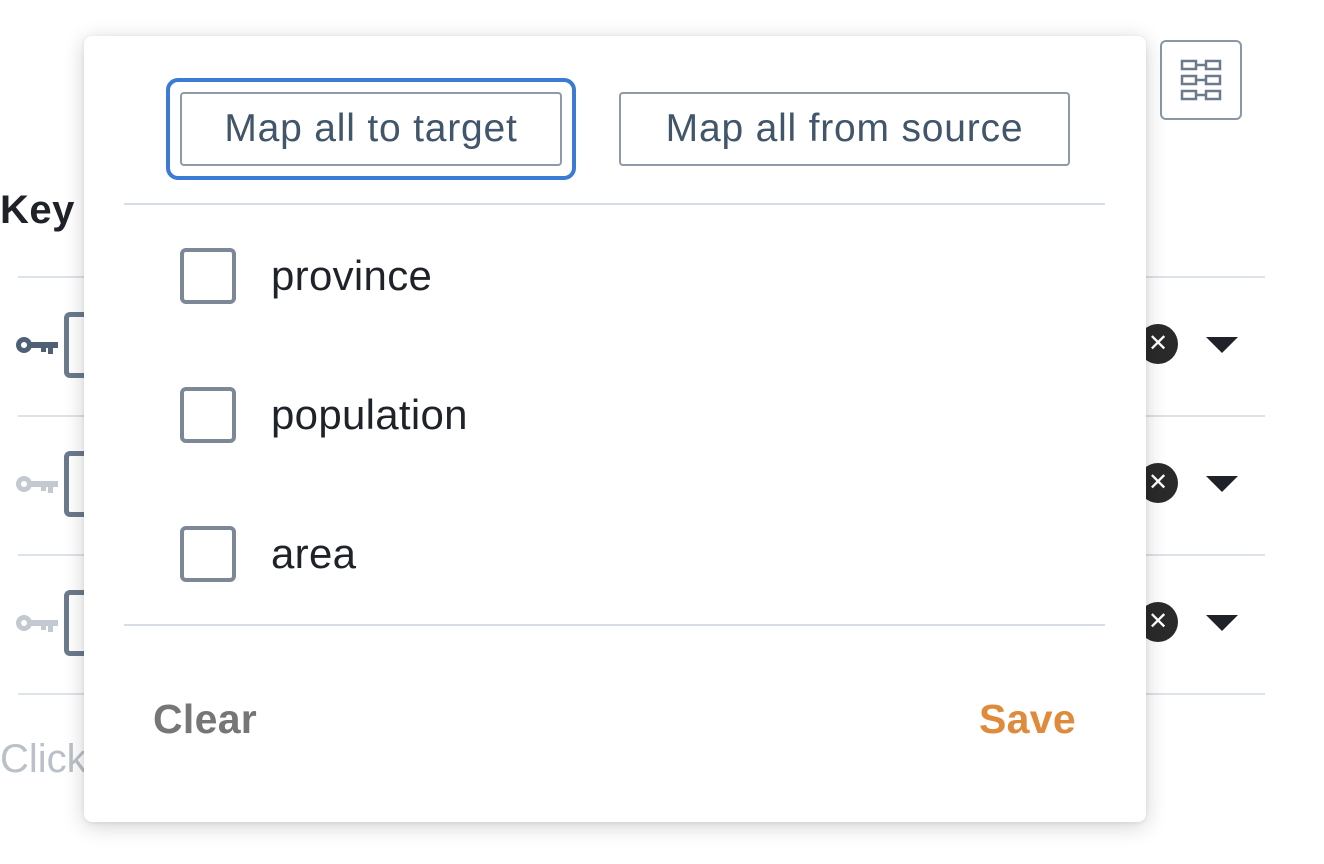 Image resolution: width=1324 pixels, height=864 pixels. Describe the element at coordinates (314, 553) in the screenshot. I see `option-label: area` at that location.